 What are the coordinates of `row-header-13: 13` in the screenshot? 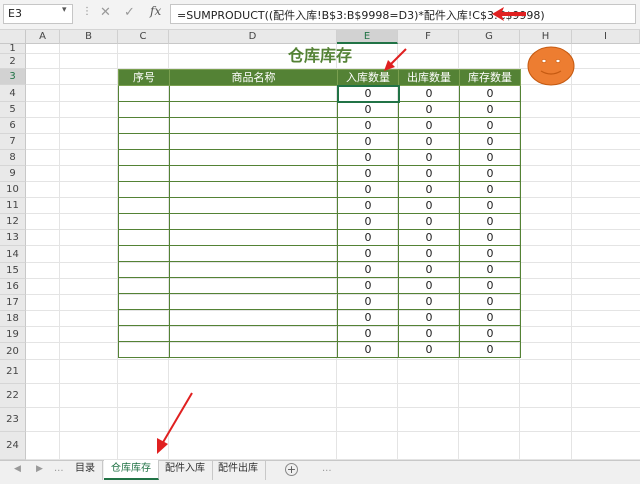 It's located at (13, 238).